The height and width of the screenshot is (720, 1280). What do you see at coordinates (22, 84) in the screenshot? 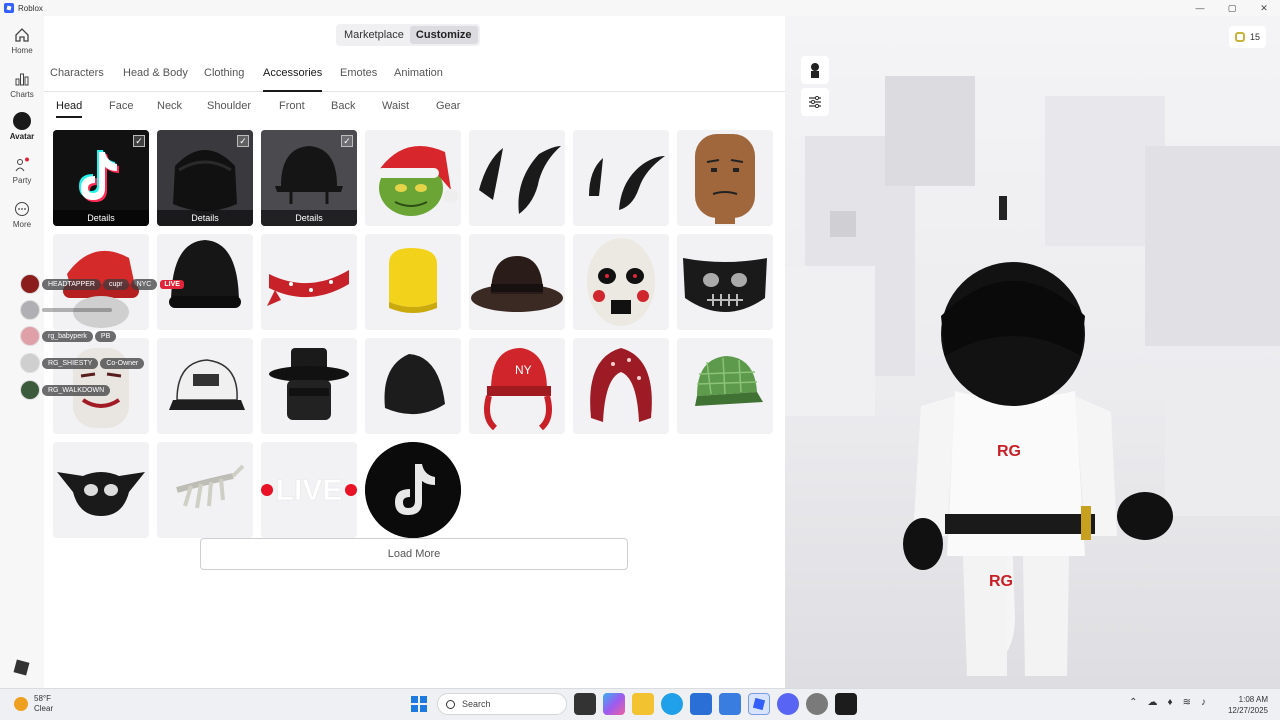
I see `nav-charts: Charts` at bounding box center [22, 84].